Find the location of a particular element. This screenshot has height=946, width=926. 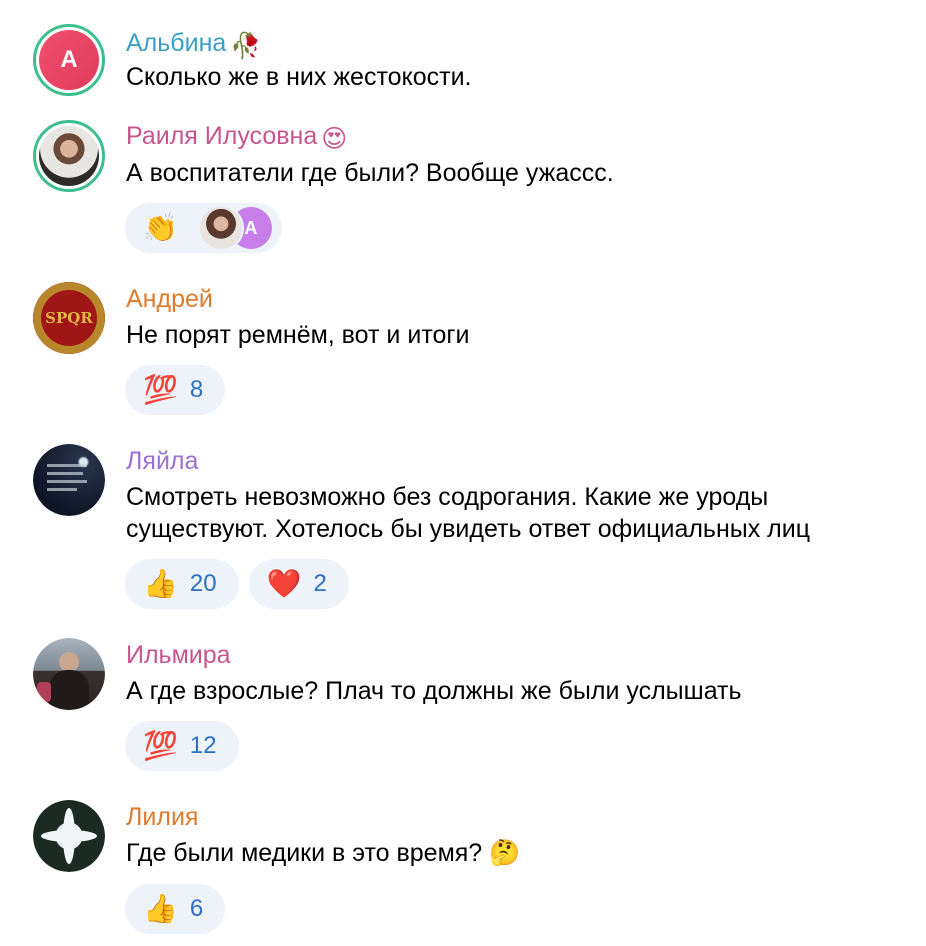

reaction-clap: 👏 А is located at coordinates (203, 228).